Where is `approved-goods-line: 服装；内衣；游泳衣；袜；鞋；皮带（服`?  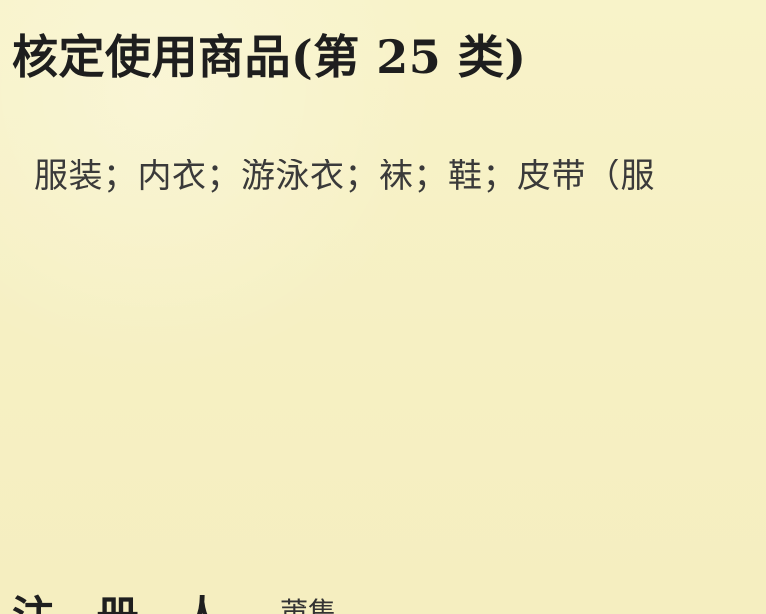 approved-goods-line: 服装；内衣；游泳衣；袜；鞋；皮带（服 is located at coordinates (344, 176).